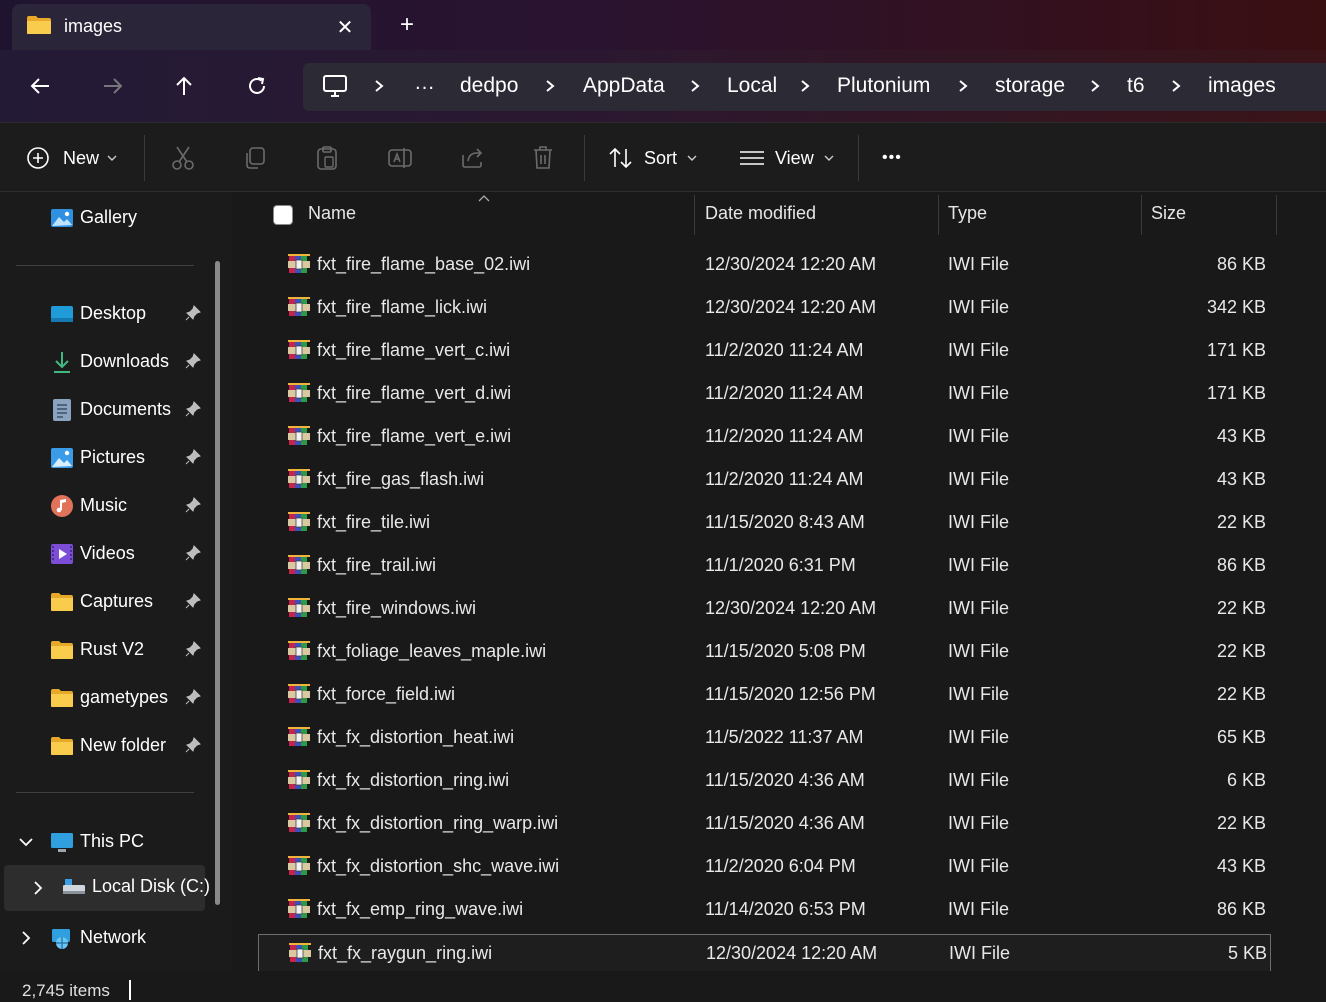  I want to click on breadcrumb-storage: storage, so click(1030, 86).